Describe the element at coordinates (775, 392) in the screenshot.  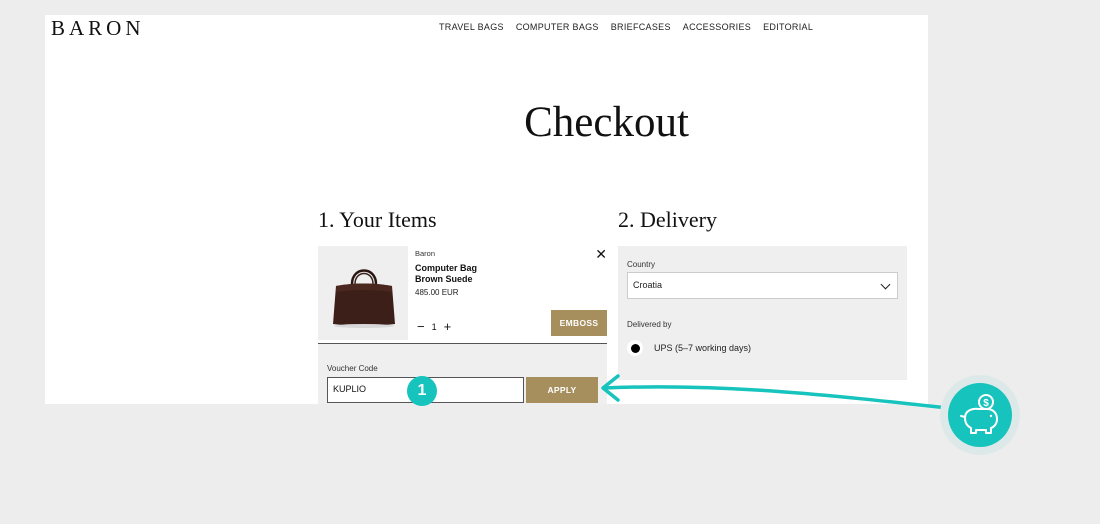
I see `annotation-arrow` at that location.